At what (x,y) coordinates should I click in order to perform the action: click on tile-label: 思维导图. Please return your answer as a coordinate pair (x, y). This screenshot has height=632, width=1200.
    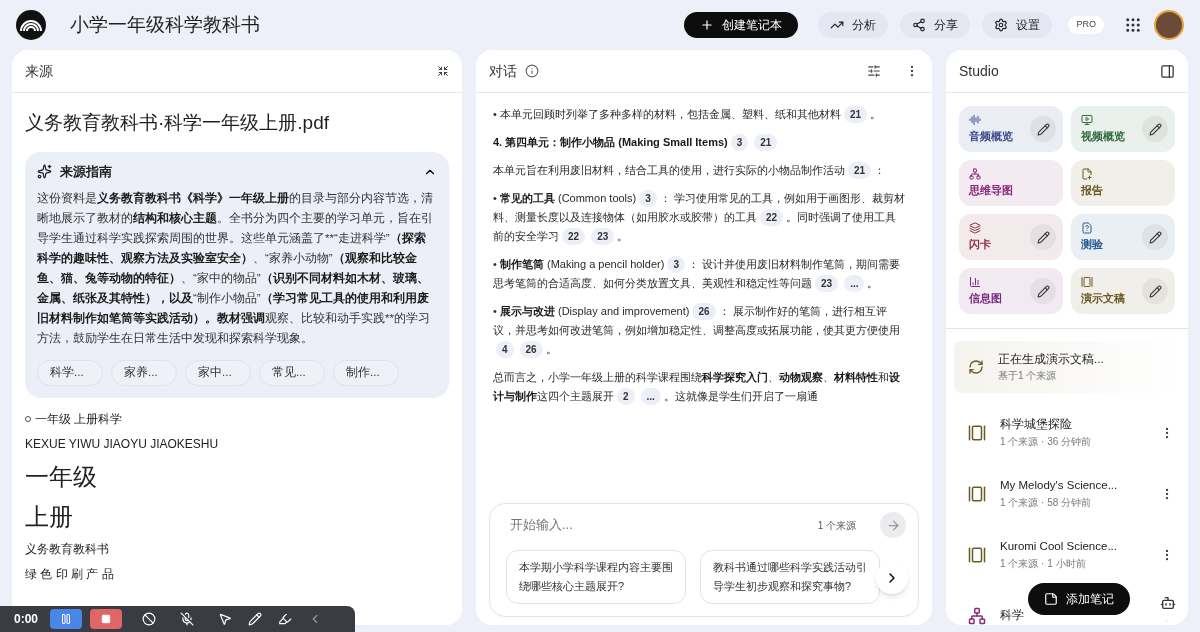
    Looking at the image, I should click on (991, 190).